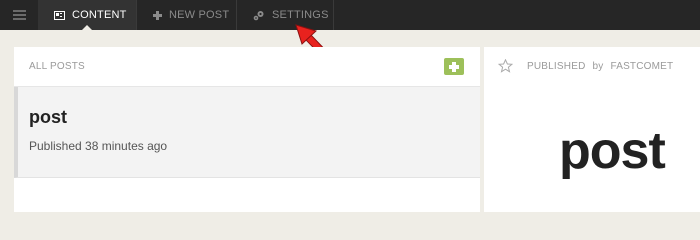 The image size is (700, 240). I want to click on preview-meta: PUBLISHED by FASTCOMET, so click(600, 66).